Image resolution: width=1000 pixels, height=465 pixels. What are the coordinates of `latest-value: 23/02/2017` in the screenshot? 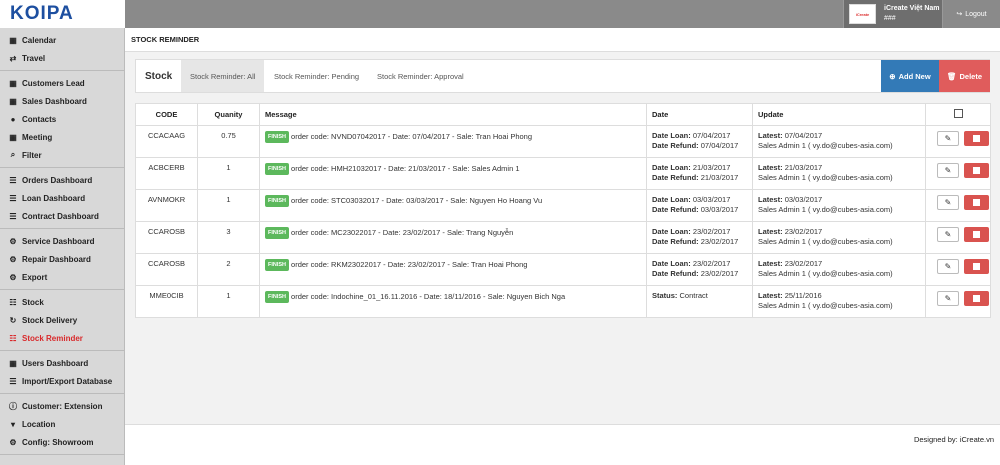 It's located at (803, 263).